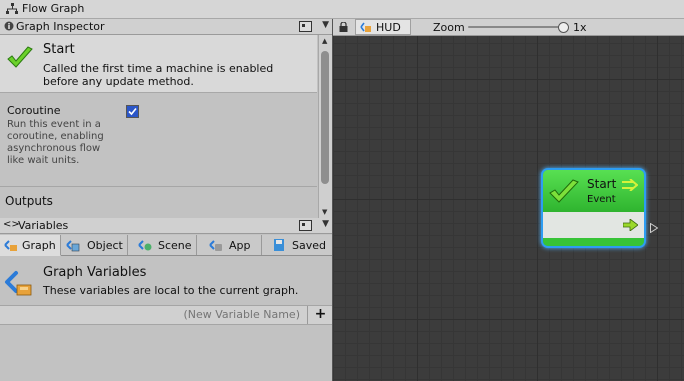  I want to click on node-title: Start, so click(602, 184).